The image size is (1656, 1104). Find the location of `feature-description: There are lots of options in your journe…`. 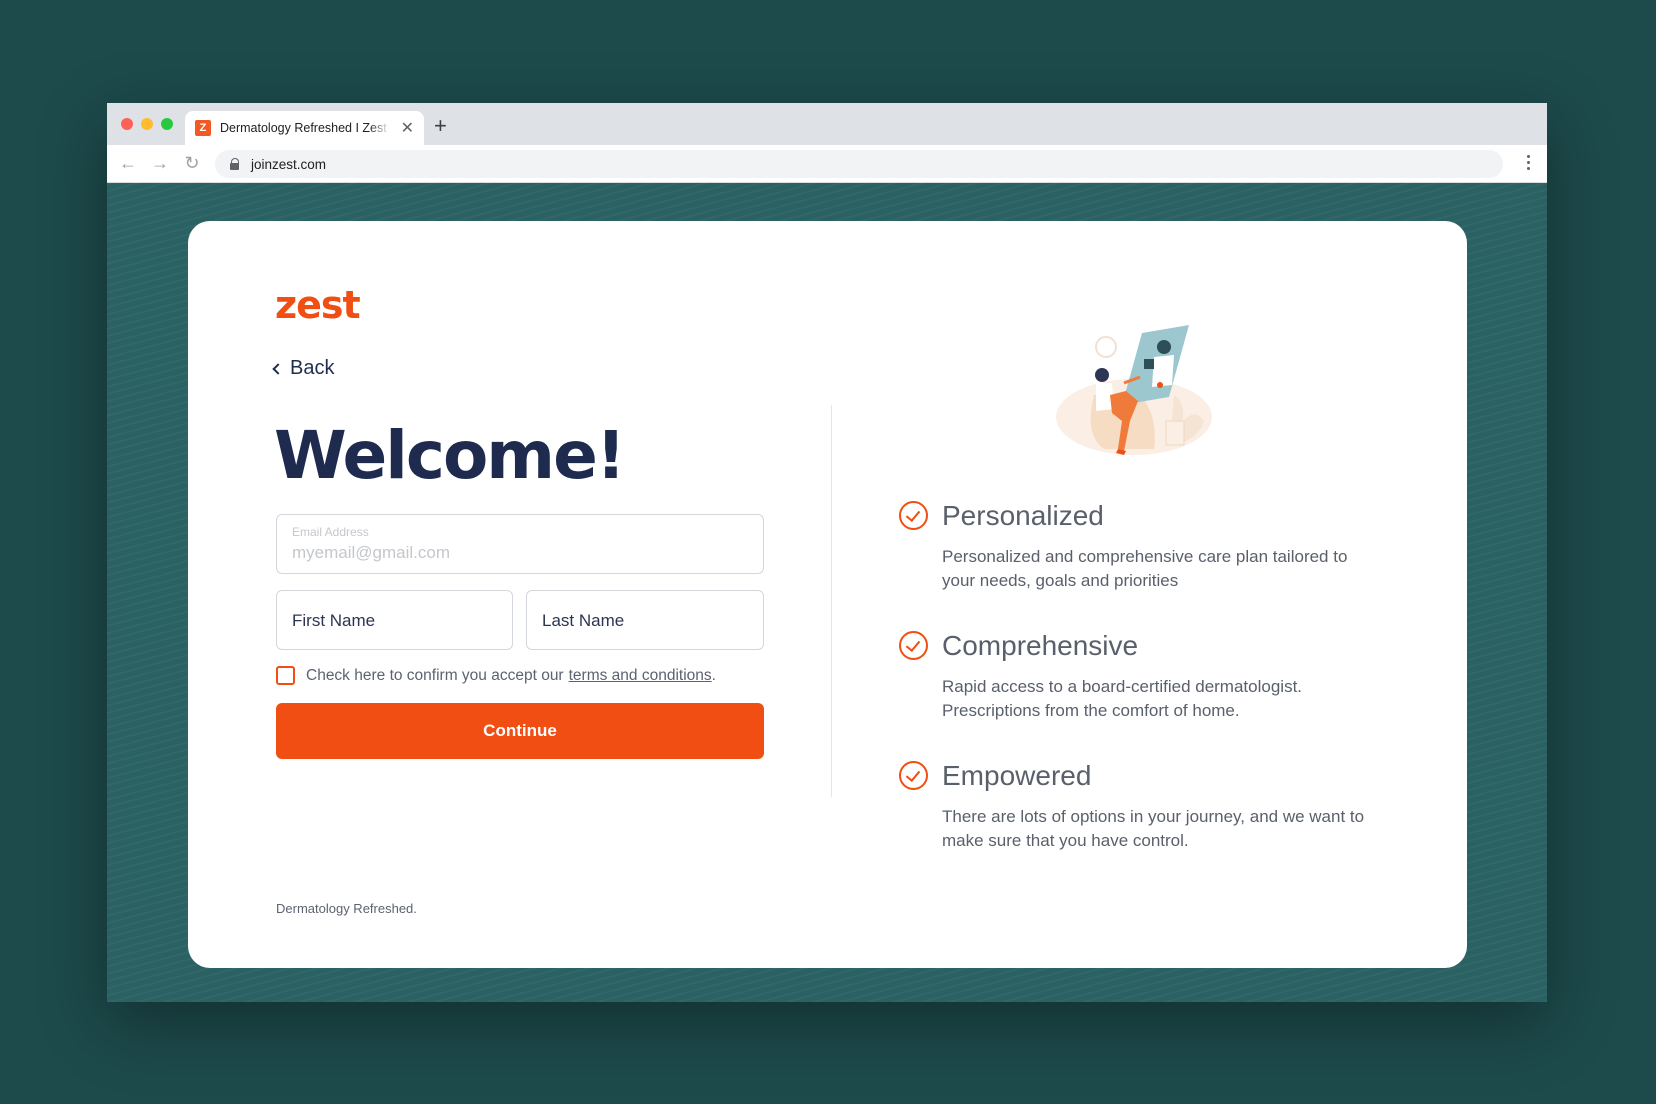

feature-description: There are lots of options in your journe… is located at coordinates (1153, 828).